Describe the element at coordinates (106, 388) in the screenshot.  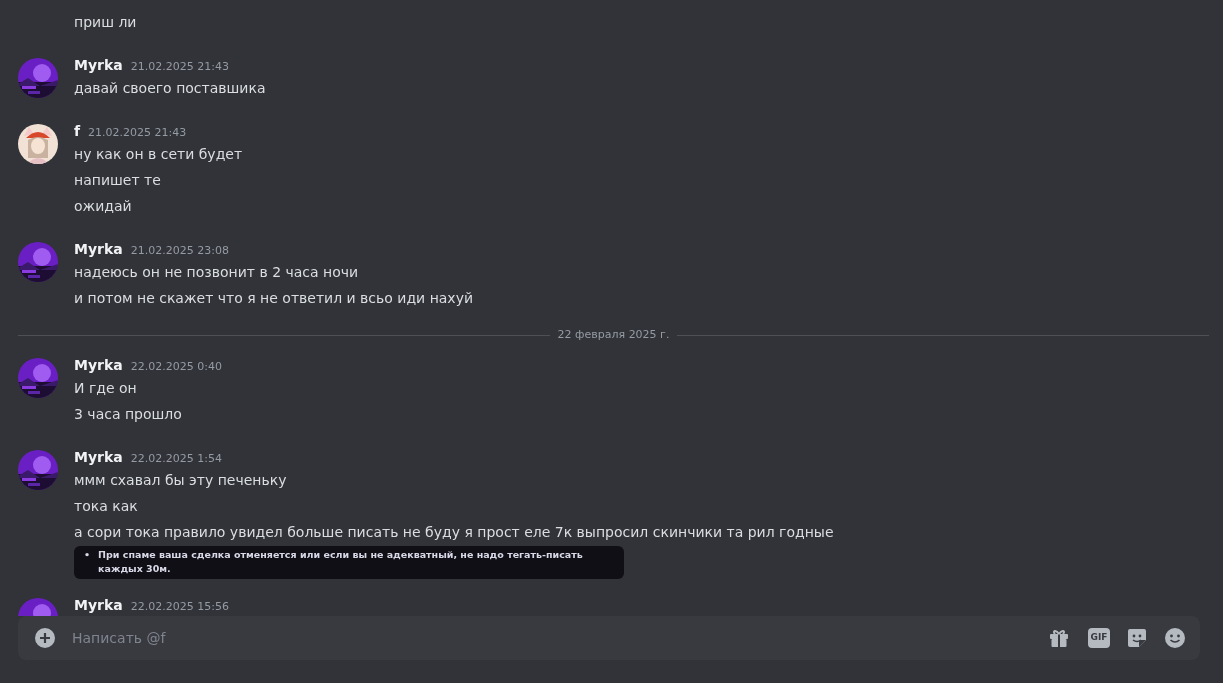
I see `message-text: И где он` at that location.